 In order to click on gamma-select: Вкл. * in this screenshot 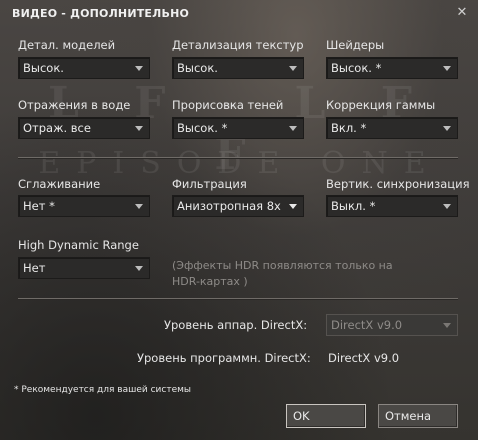, I will do `click(392, 128)`.